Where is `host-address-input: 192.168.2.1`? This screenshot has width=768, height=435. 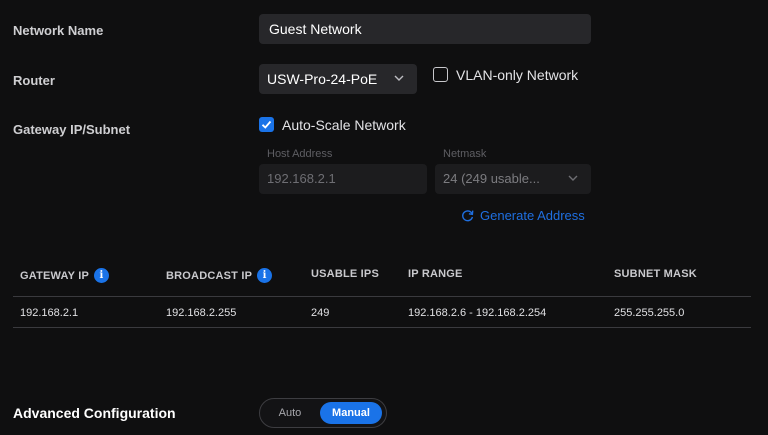
host-address-input: 192.168.2.1 is located at coordinates (343, 179).